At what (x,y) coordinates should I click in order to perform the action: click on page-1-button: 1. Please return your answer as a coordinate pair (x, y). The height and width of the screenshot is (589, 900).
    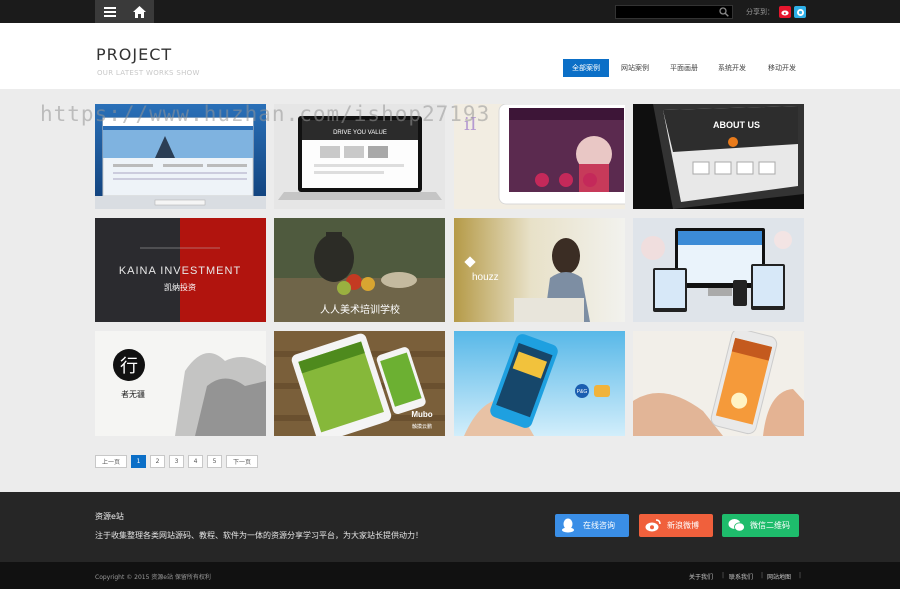
    Looking at the image, I should click on (138, 461).